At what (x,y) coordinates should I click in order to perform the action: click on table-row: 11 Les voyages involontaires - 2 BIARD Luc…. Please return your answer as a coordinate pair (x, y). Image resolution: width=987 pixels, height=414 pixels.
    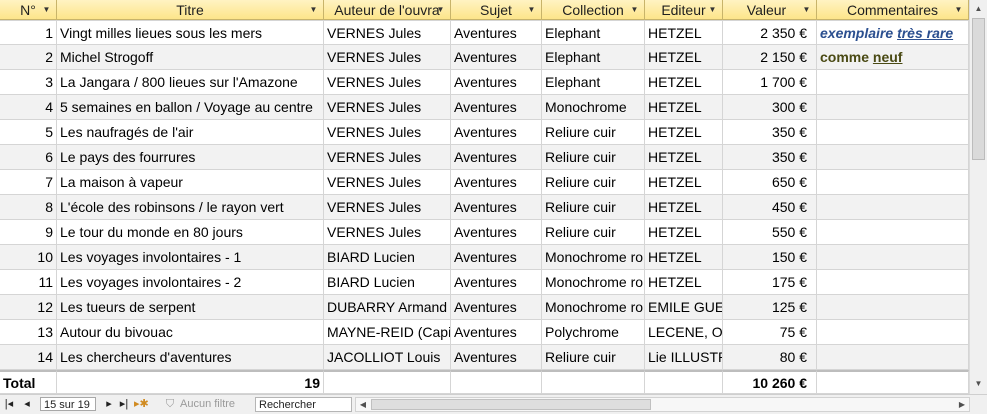
    Looking at the image, I should click on (484, 282).